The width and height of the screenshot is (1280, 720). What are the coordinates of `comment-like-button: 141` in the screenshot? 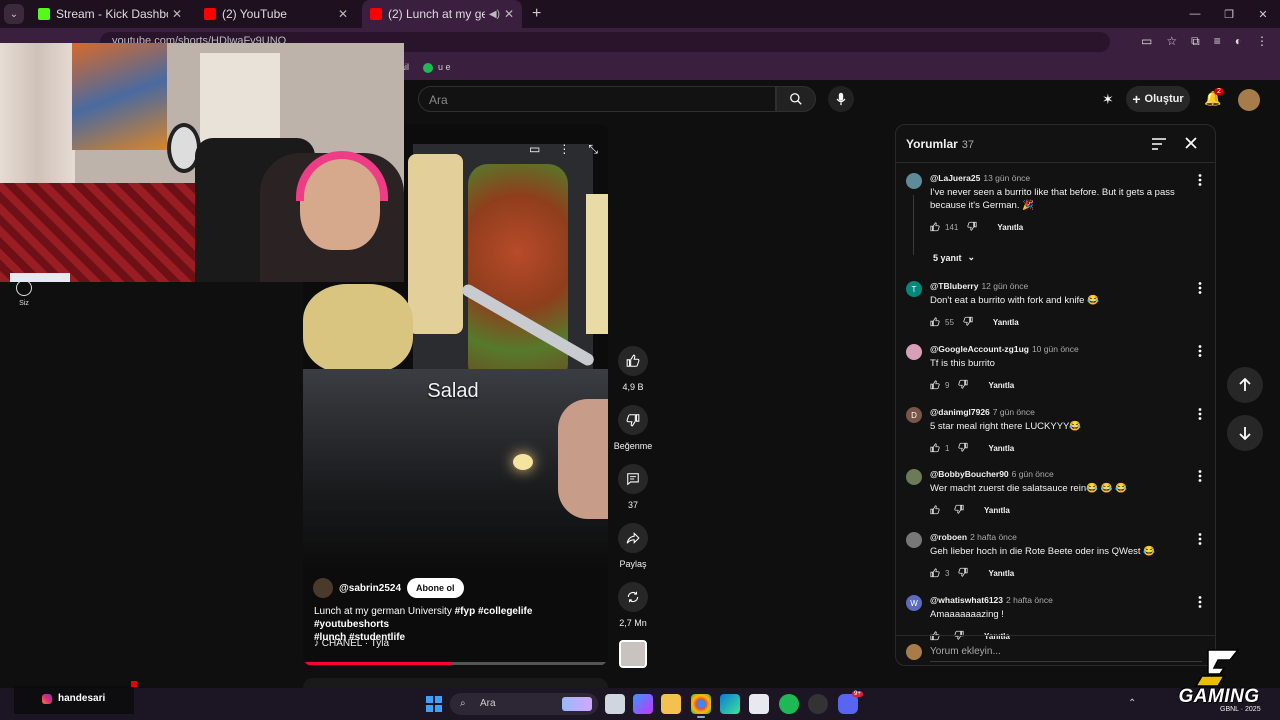 It's located at (944, 227).